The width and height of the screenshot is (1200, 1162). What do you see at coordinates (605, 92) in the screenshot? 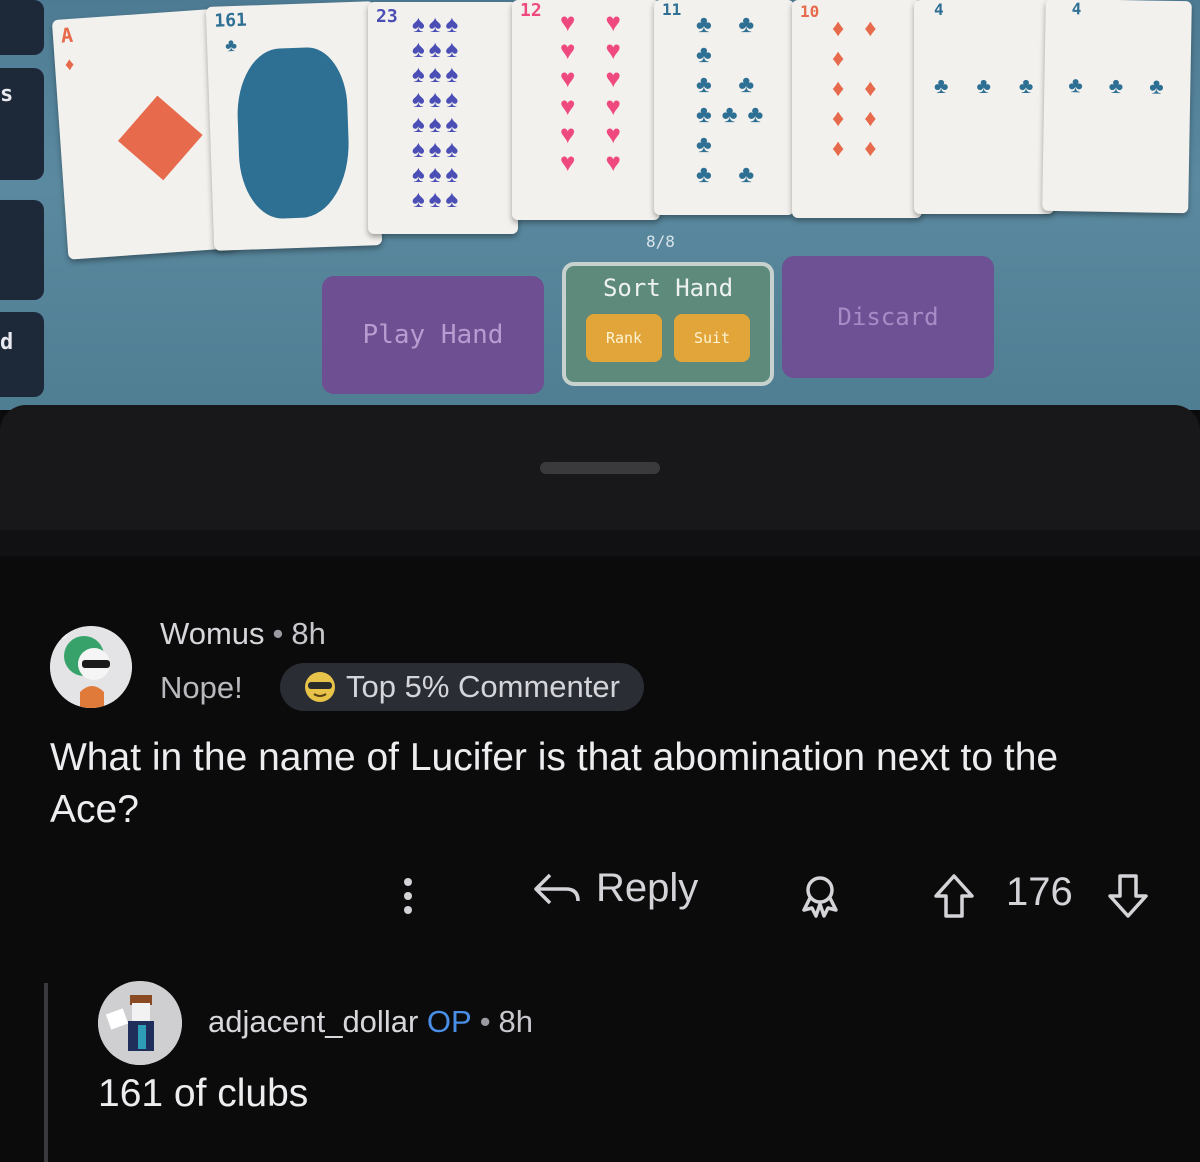
I see `heart-pips: ♥♥ ♥♥ ♥♥ ♥♥ ♥♥ ♥♥` at bounding box center [605, 92].